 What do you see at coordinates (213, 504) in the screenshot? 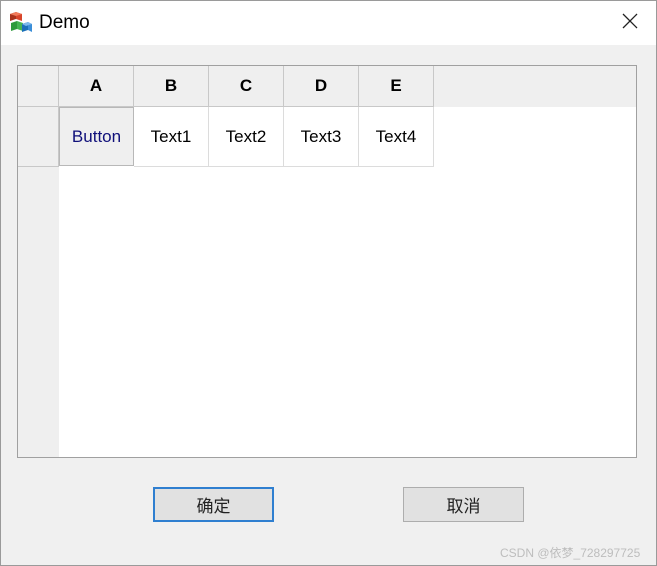
I see `ok-button: 确定` at bounding box center [213, 504].